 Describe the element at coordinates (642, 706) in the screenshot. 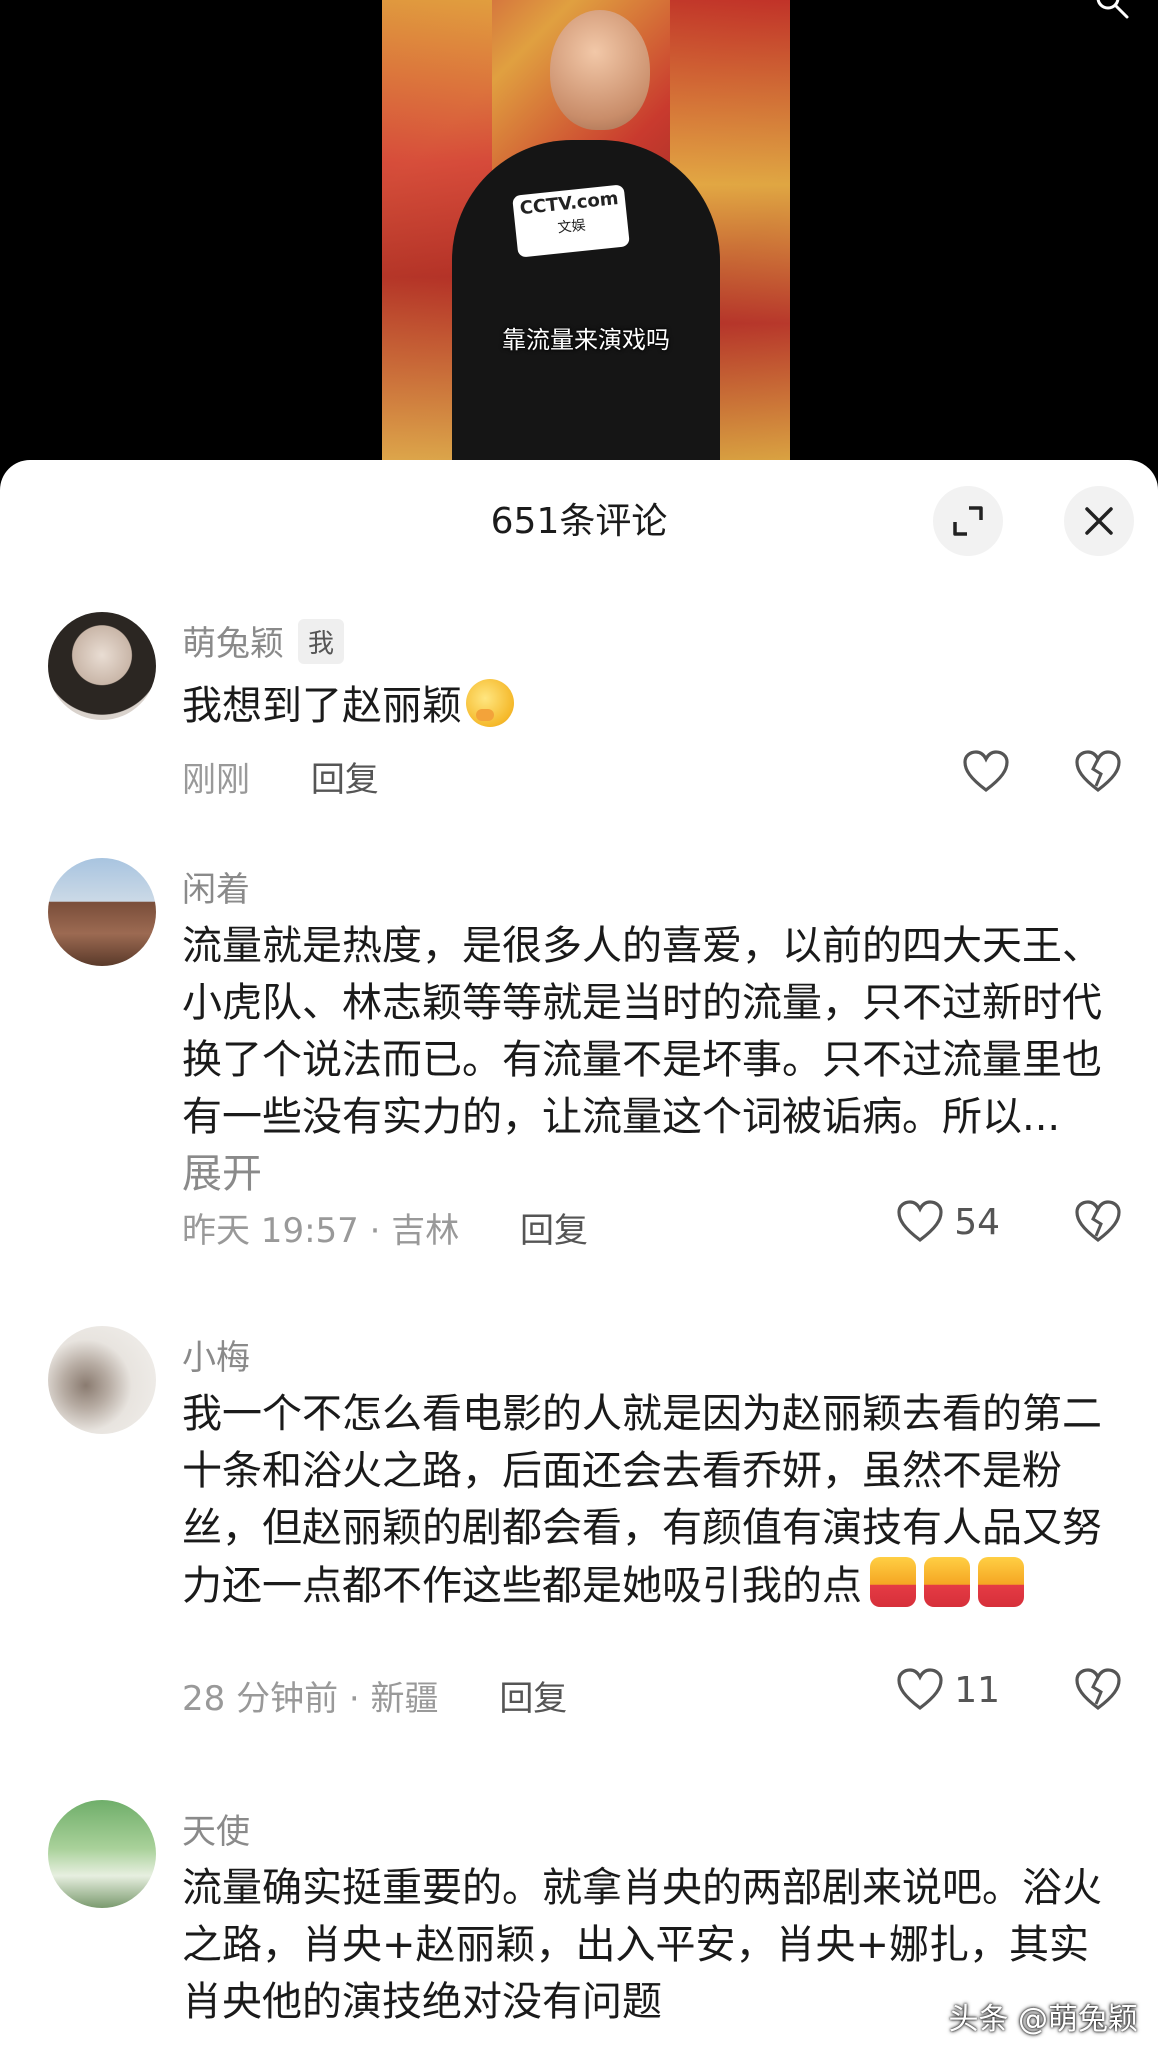

I see `comment-text: 我想到了赵丽颖` at that location.